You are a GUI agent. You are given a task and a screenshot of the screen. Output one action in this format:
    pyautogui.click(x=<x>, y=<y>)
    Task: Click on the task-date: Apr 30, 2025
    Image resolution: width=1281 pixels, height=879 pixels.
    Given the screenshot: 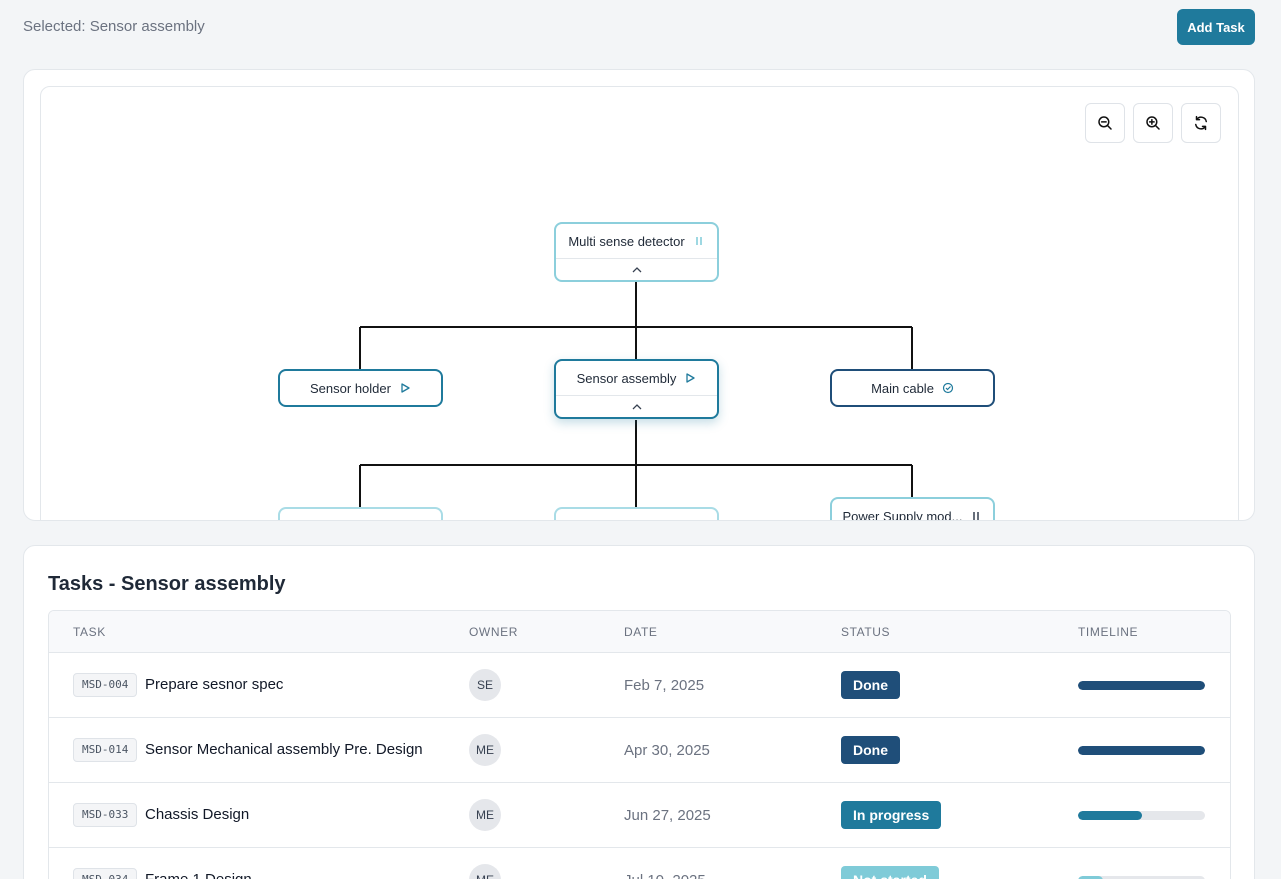 What is the action you would take?
    pyautogui.click(x=667, y=750)
    